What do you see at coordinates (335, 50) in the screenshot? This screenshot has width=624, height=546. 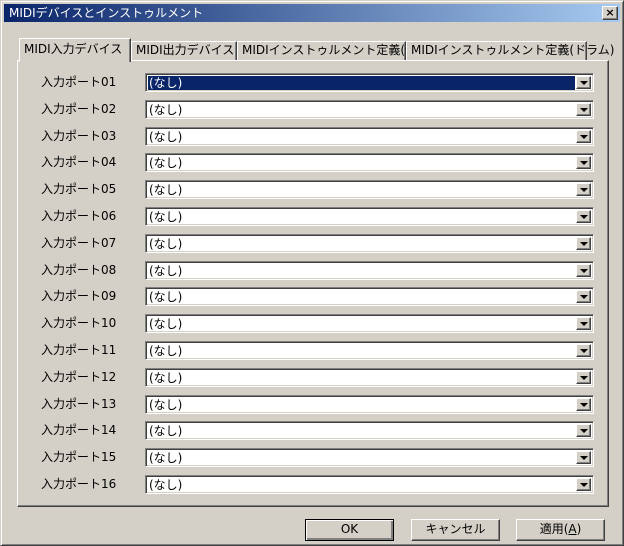 I see `tab-instrument-normal: MIDIインストゥルメント定義(通常)` at bounding box center [335, 50].